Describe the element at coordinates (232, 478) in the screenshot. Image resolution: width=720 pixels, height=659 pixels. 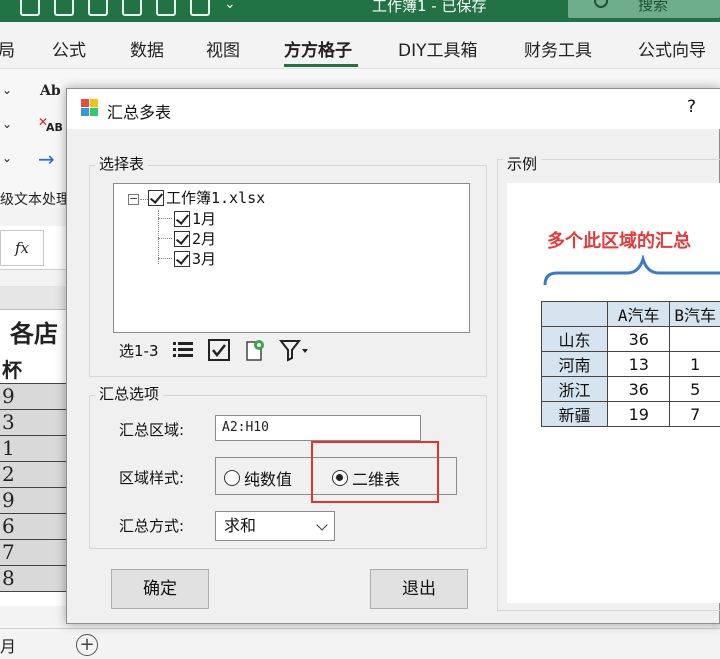
I see `radio-unselected-icon` at that location.